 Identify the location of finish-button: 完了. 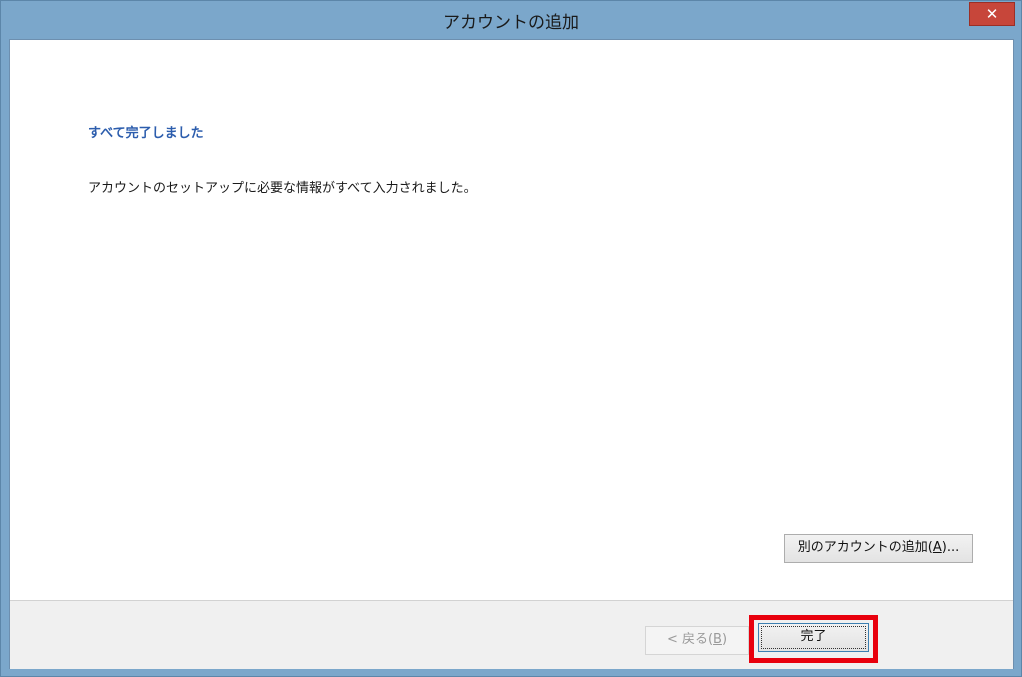
(813, 637).